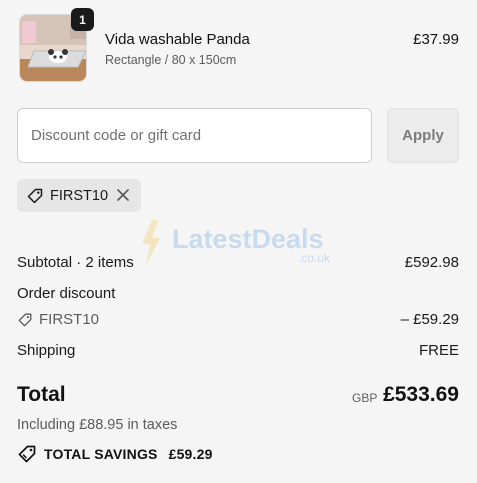  I want to click on product-price: £37.99, so click(436, 39).